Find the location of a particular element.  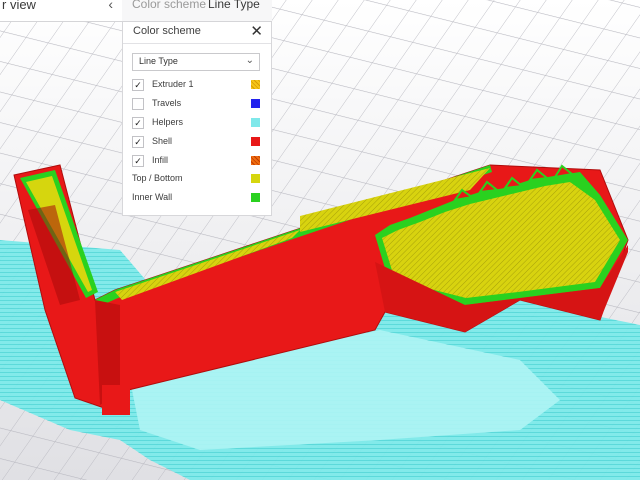

checkbox-extruder-1: ✓ is located at coordinates (138, 85).